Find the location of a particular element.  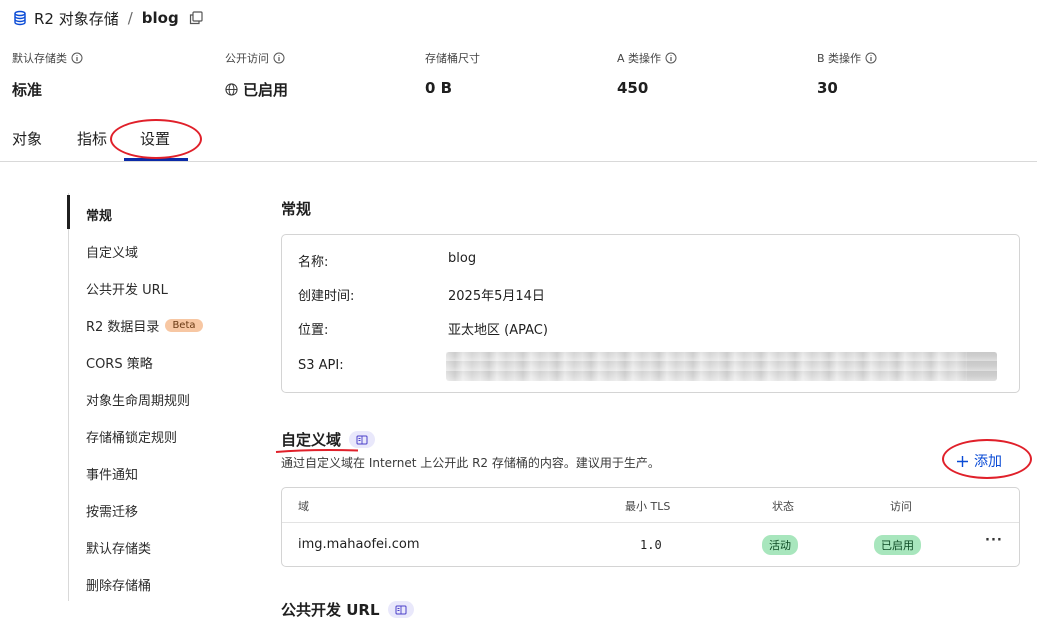

tab-bar: 对象 指标 设置 is located at coordinates (518, 140).